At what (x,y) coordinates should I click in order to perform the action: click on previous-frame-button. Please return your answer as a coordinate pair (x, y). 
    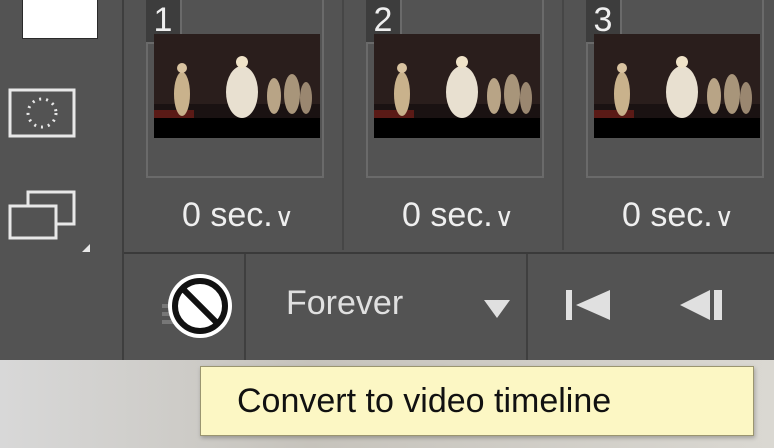
    Looking at the image, I should click on (703, 307).